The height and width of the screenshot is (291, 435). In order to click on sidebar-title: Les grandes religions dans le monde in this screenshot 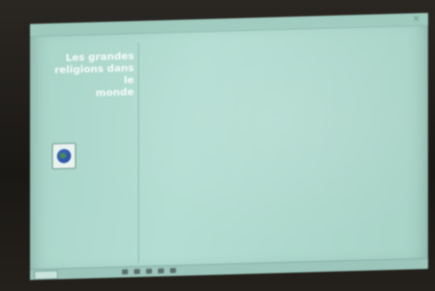, I will do `click(94, 75)`.